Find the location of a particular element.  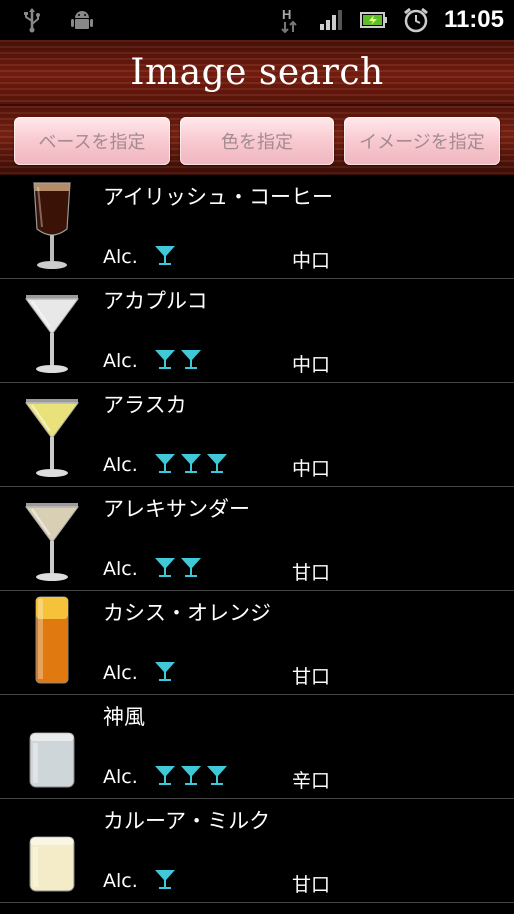

status-bar: H 11:05 is located at coordinates (257, 20).